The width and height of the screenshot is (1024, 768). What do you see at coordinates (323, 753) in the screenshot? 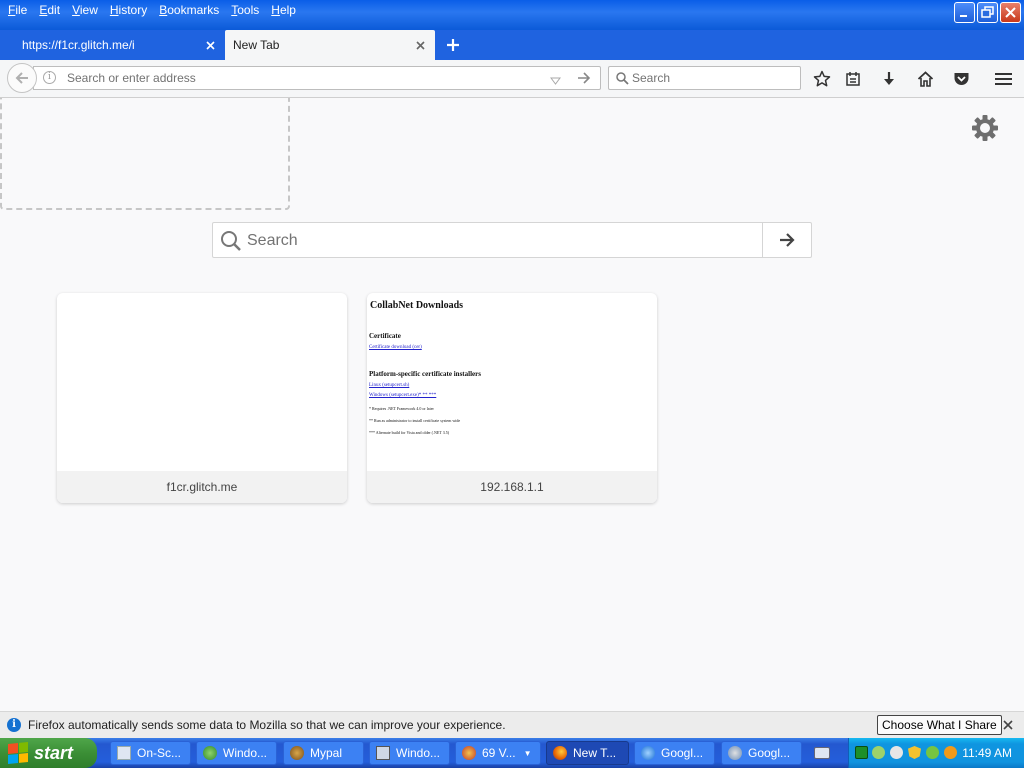
I see `taskbar-item-mypal: Mypal` at bounding box center [323, 753].